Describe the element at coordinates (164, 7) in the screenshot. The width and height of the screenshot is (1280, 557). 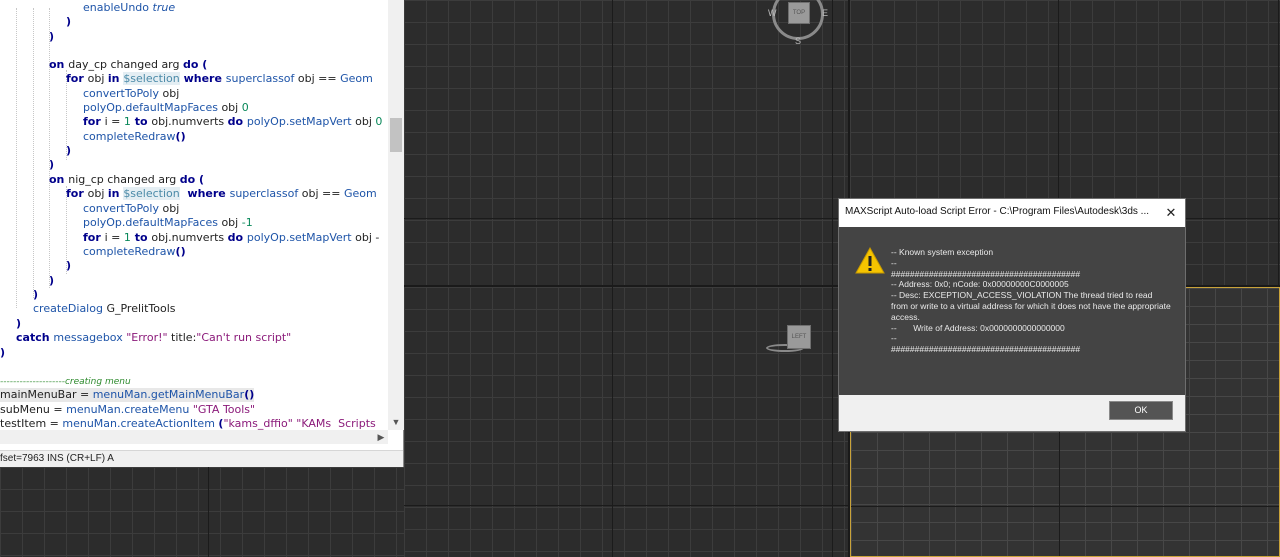
I see `code-token: true` at that location.